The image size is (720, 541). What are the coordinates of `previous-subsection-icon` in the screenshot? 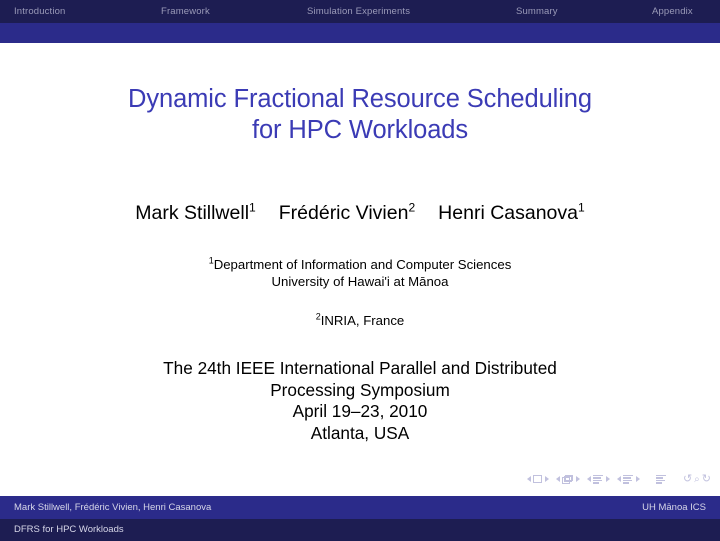 It's located at (588, 479).